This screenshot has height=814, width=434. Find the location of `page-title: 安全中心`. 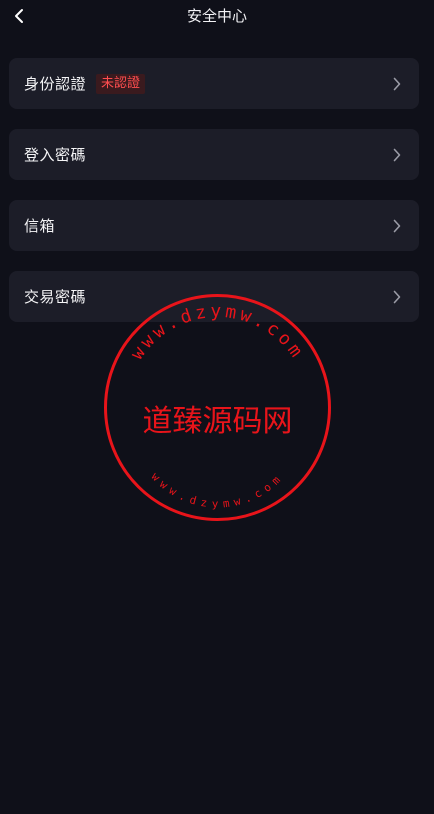

page-title: 安全中心 is located at coordinates (216, 16).